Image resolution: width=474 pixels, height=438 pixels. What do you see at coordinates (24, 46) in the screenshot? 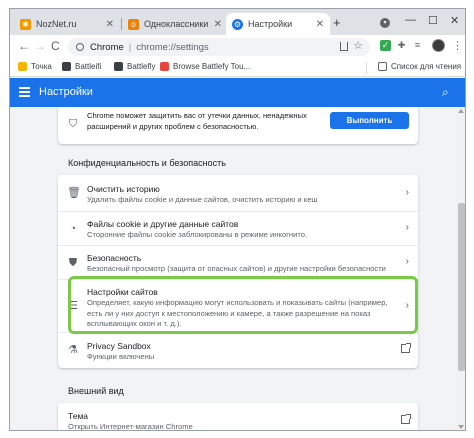
I see `back-button: ←` at bounding box center [24, 46].